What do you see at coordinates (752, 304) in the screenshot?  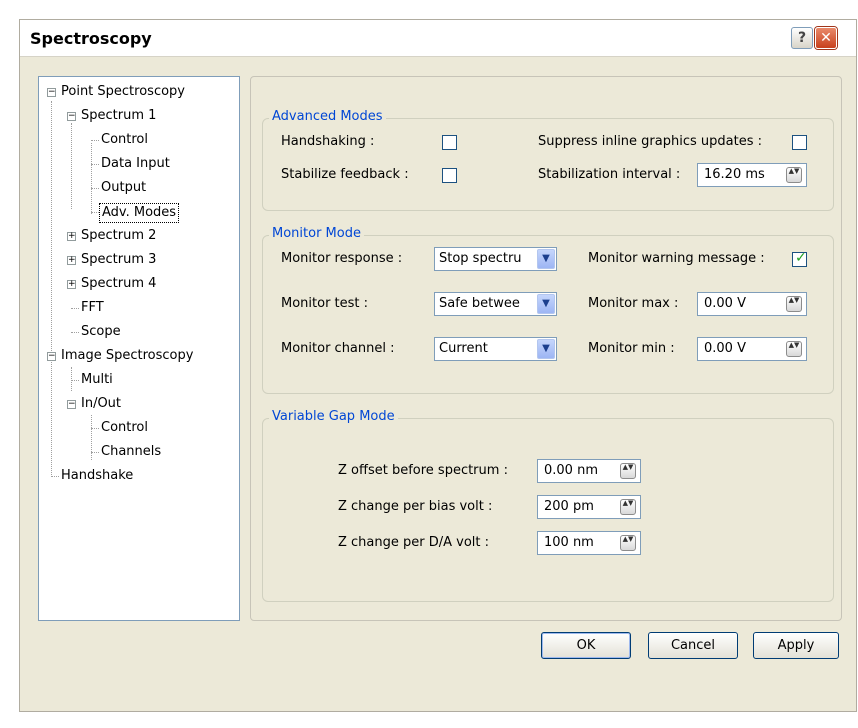 I see `monitor-max-spinner: 0.00 V ▲▼` at bounding box center [752, 304].